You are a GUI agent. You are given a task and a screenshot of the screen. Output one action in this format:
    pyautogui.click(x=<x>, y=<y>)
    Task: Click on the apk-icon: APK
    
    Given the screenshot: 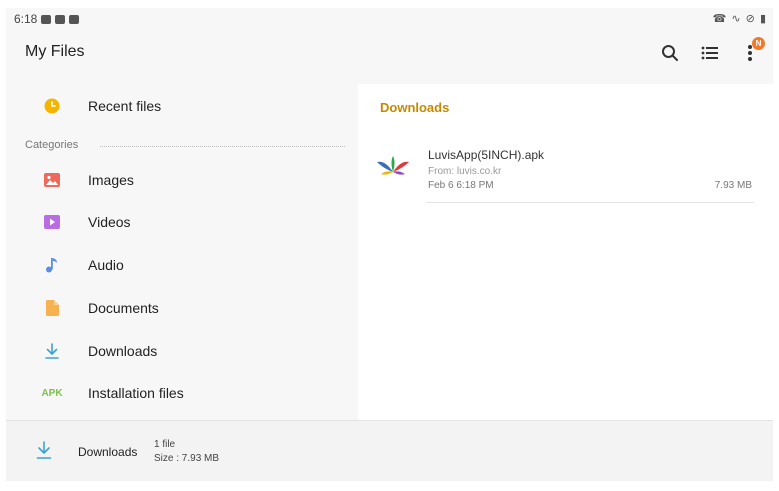 What is the action you would take?
    pyautogui.click(x=52, y=393)
    